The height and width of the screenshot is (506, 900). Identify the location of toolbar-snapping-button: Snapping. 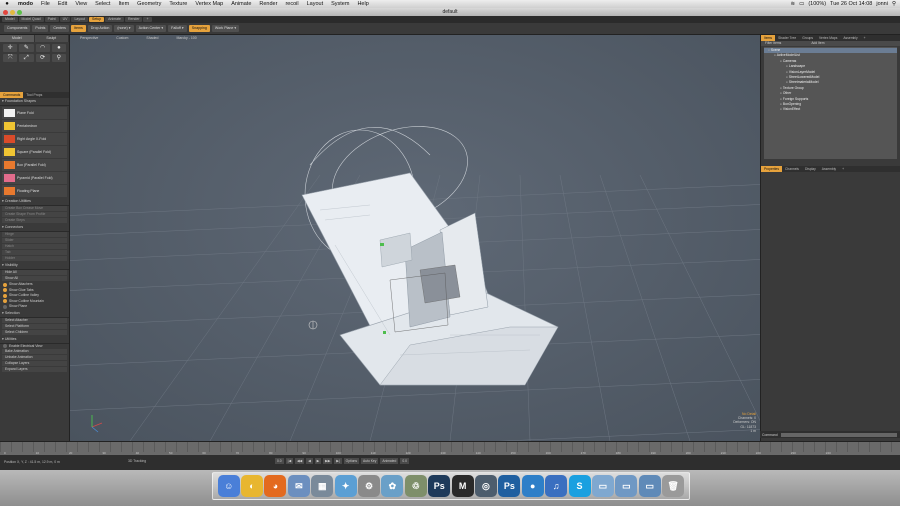
(199, 28).